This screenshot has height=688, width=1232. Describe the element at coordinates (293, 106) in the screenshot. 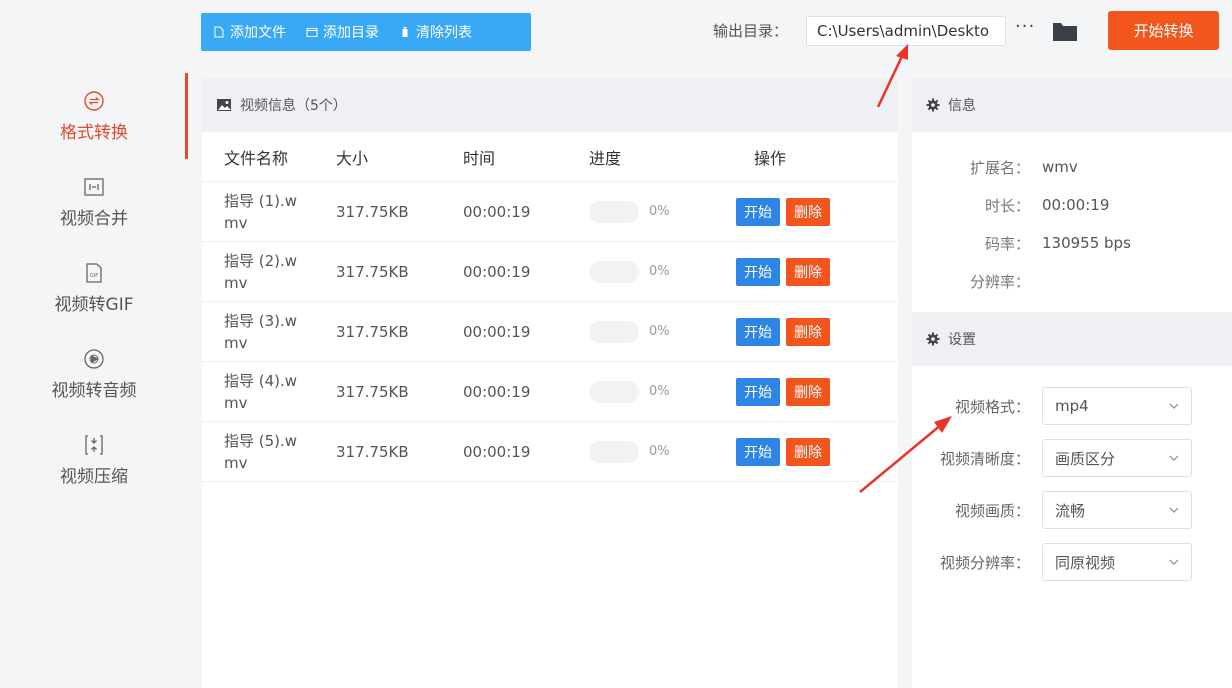

I see `video-info-title: 视频信息（5个）` at that location.